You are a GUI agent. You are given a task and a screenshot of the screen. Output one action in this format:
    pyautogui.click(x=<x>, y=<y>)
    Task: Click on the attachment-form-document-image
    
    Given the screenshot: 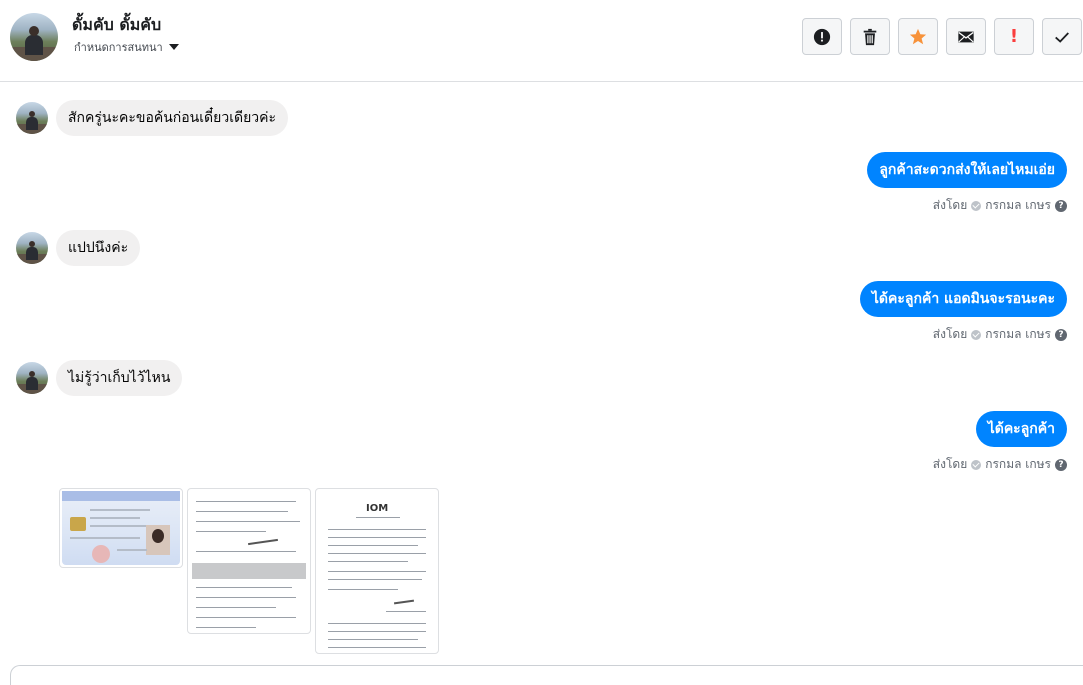 What is the action you would take?
    pyautogui.click(x=249, y=561)
    